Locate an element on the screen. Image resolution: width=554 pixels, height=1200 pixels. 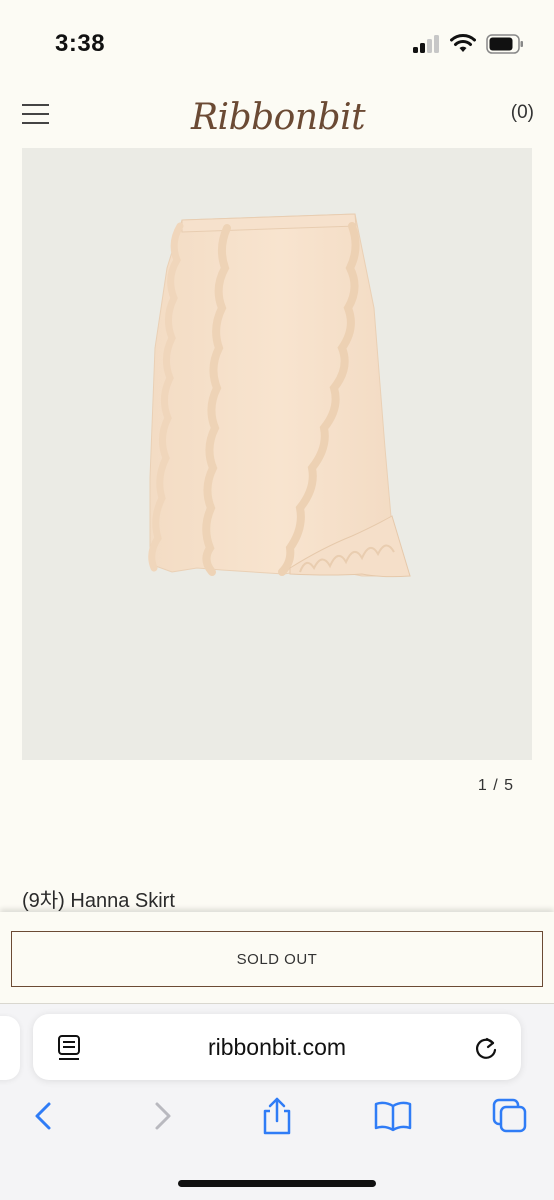
reload-icon is located at coordinates (486, 1048).